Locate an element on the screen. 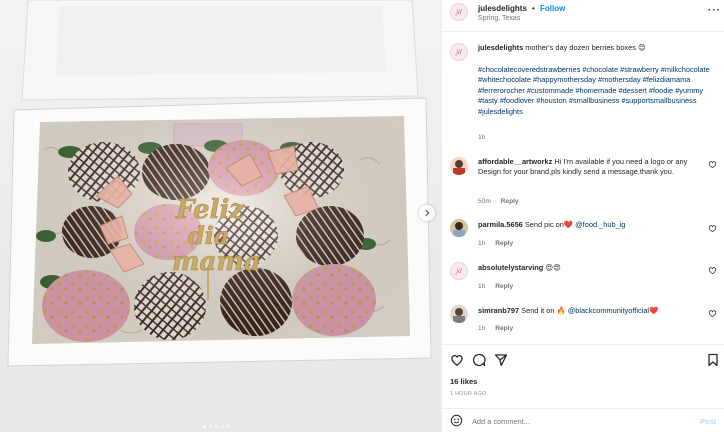 This screenshot has height=432, width=724. author-avatar: jd is located at coordinates (459, 12).